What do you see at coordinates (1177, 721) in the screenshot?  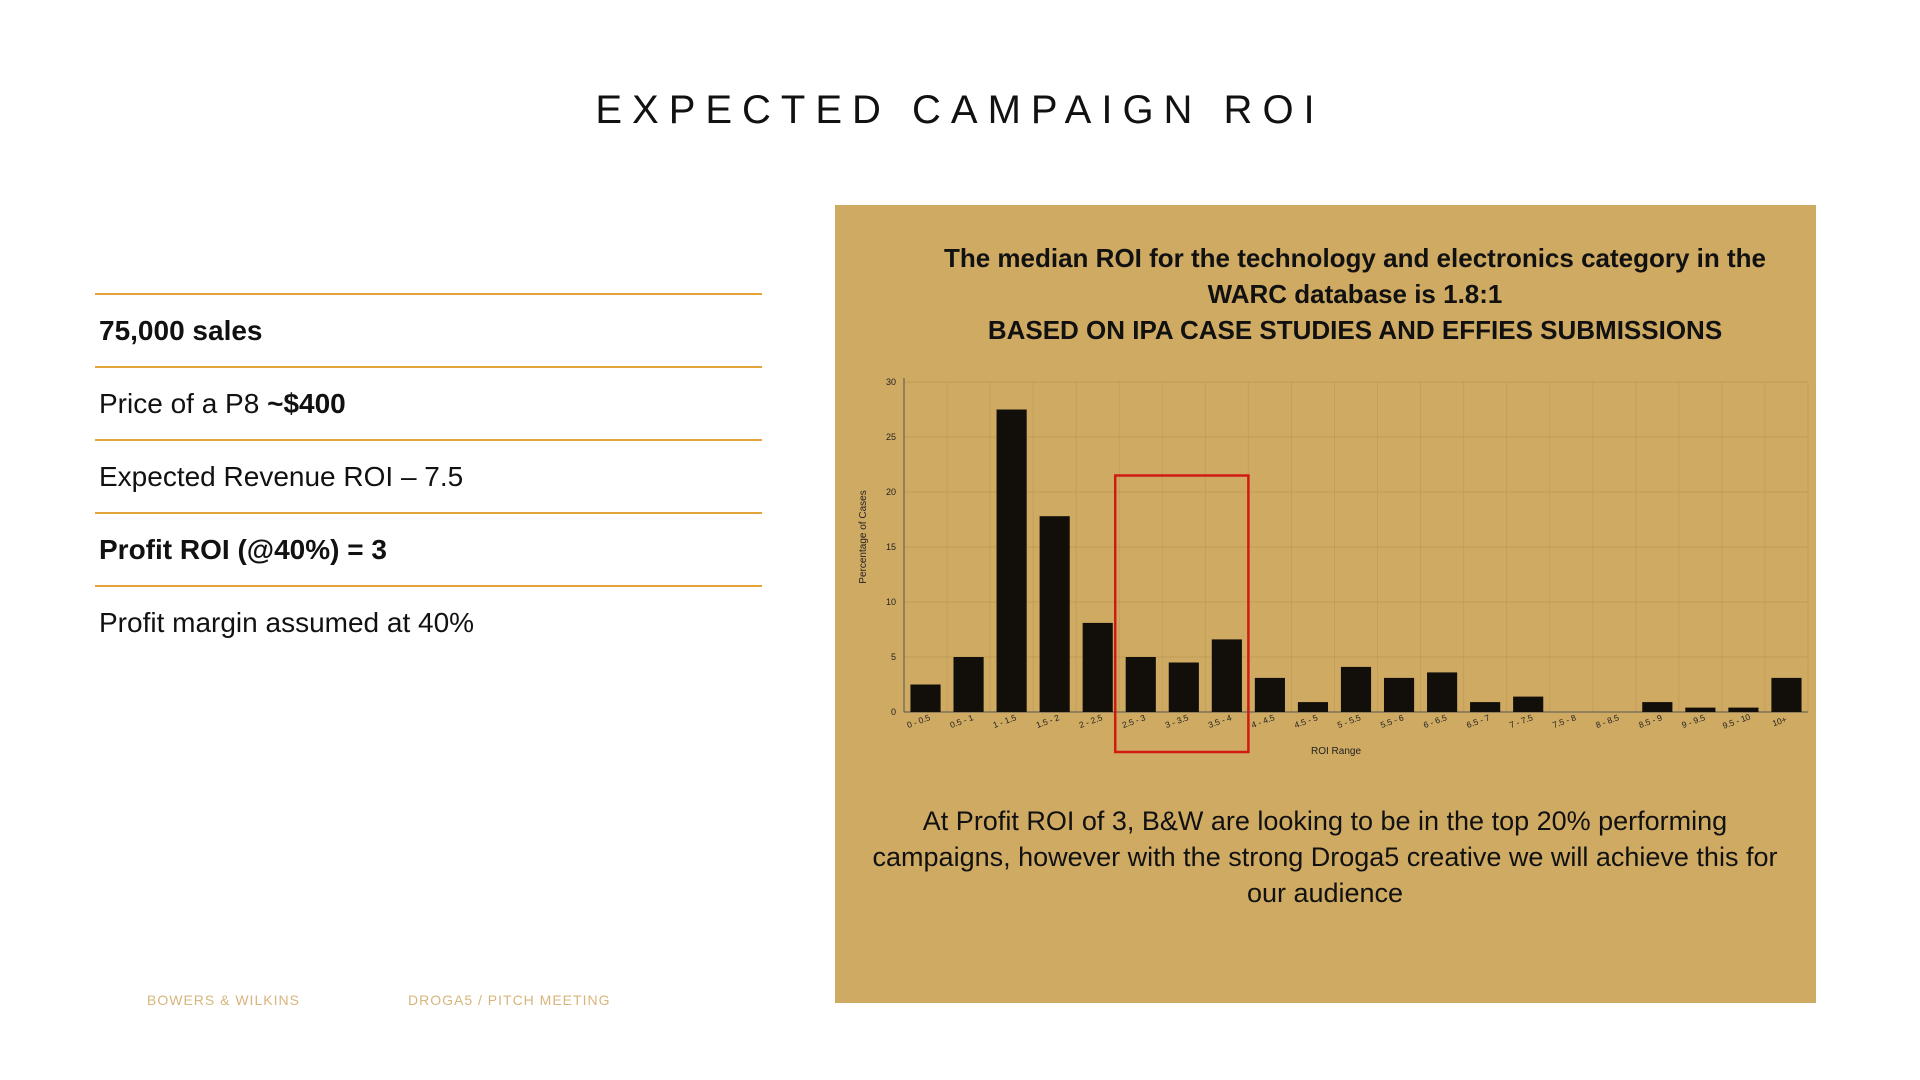 I see `x-tick-label: 3 - 3.5` at bounding box center [1177, 721].